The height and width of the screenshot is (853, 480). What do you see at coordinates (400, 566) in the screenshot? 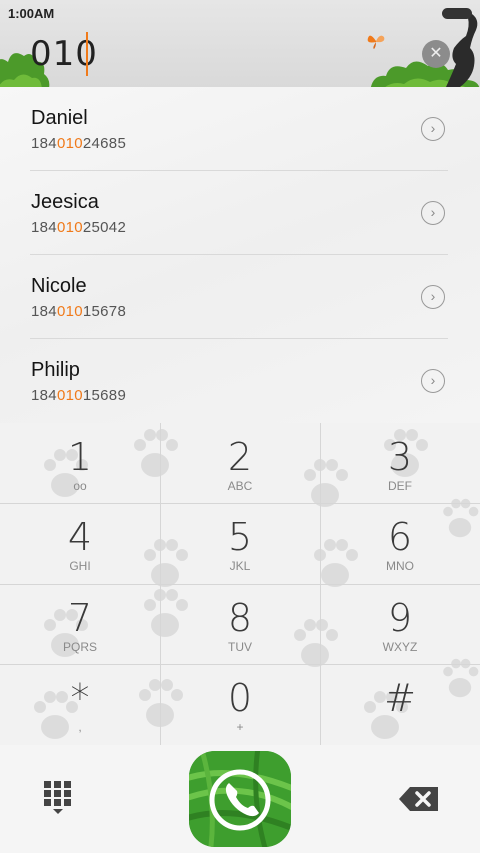
I see `key-letters: MNO` at bounding box center [400, 566].